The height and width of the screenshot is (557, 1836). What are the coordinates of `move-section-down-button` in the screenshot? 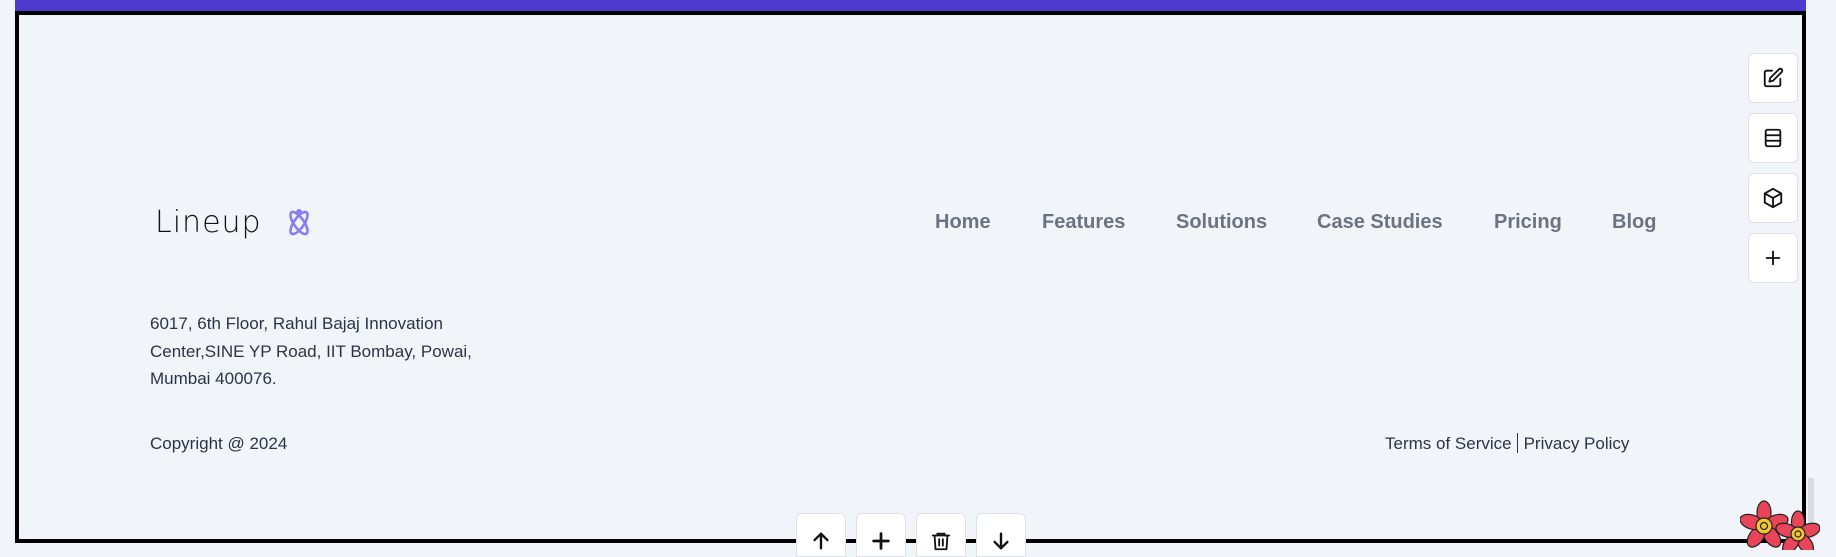 It's located at (1001, 535).